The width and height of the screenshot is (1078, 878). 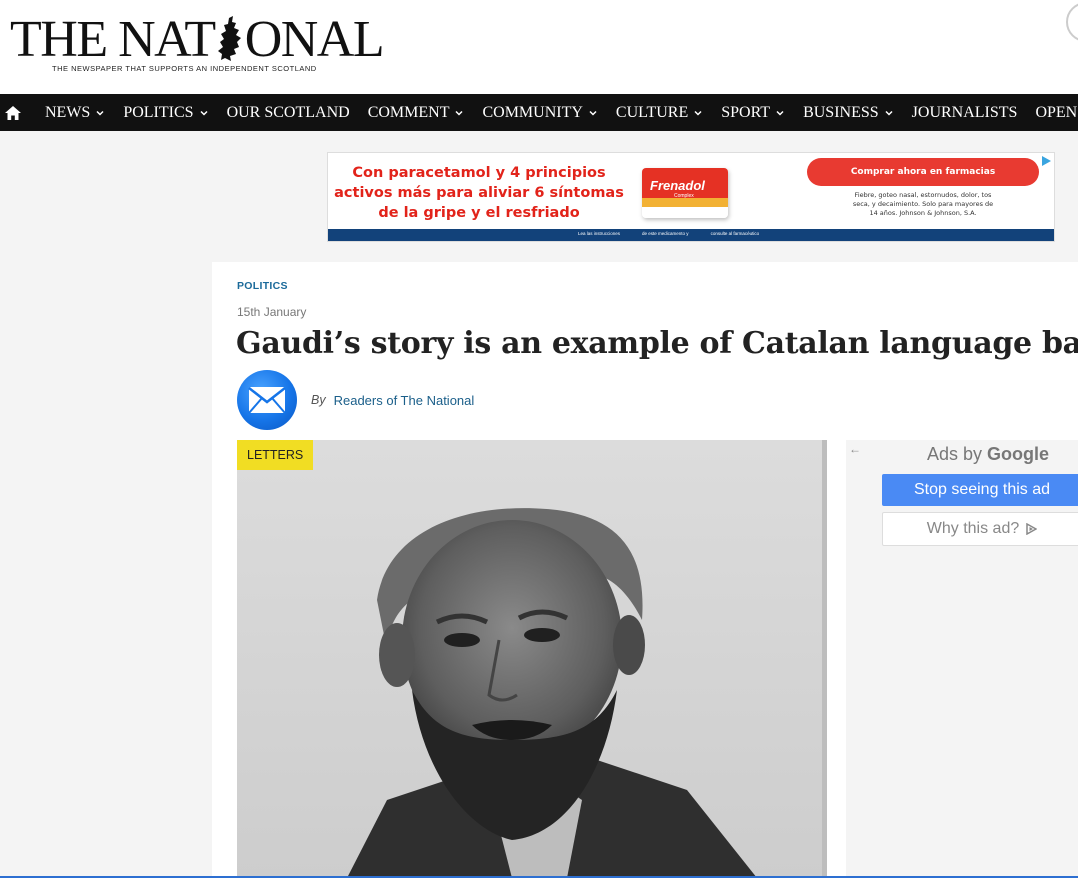 I want to click on nav-item-sport: SPORT, so click(x=753, y=112).